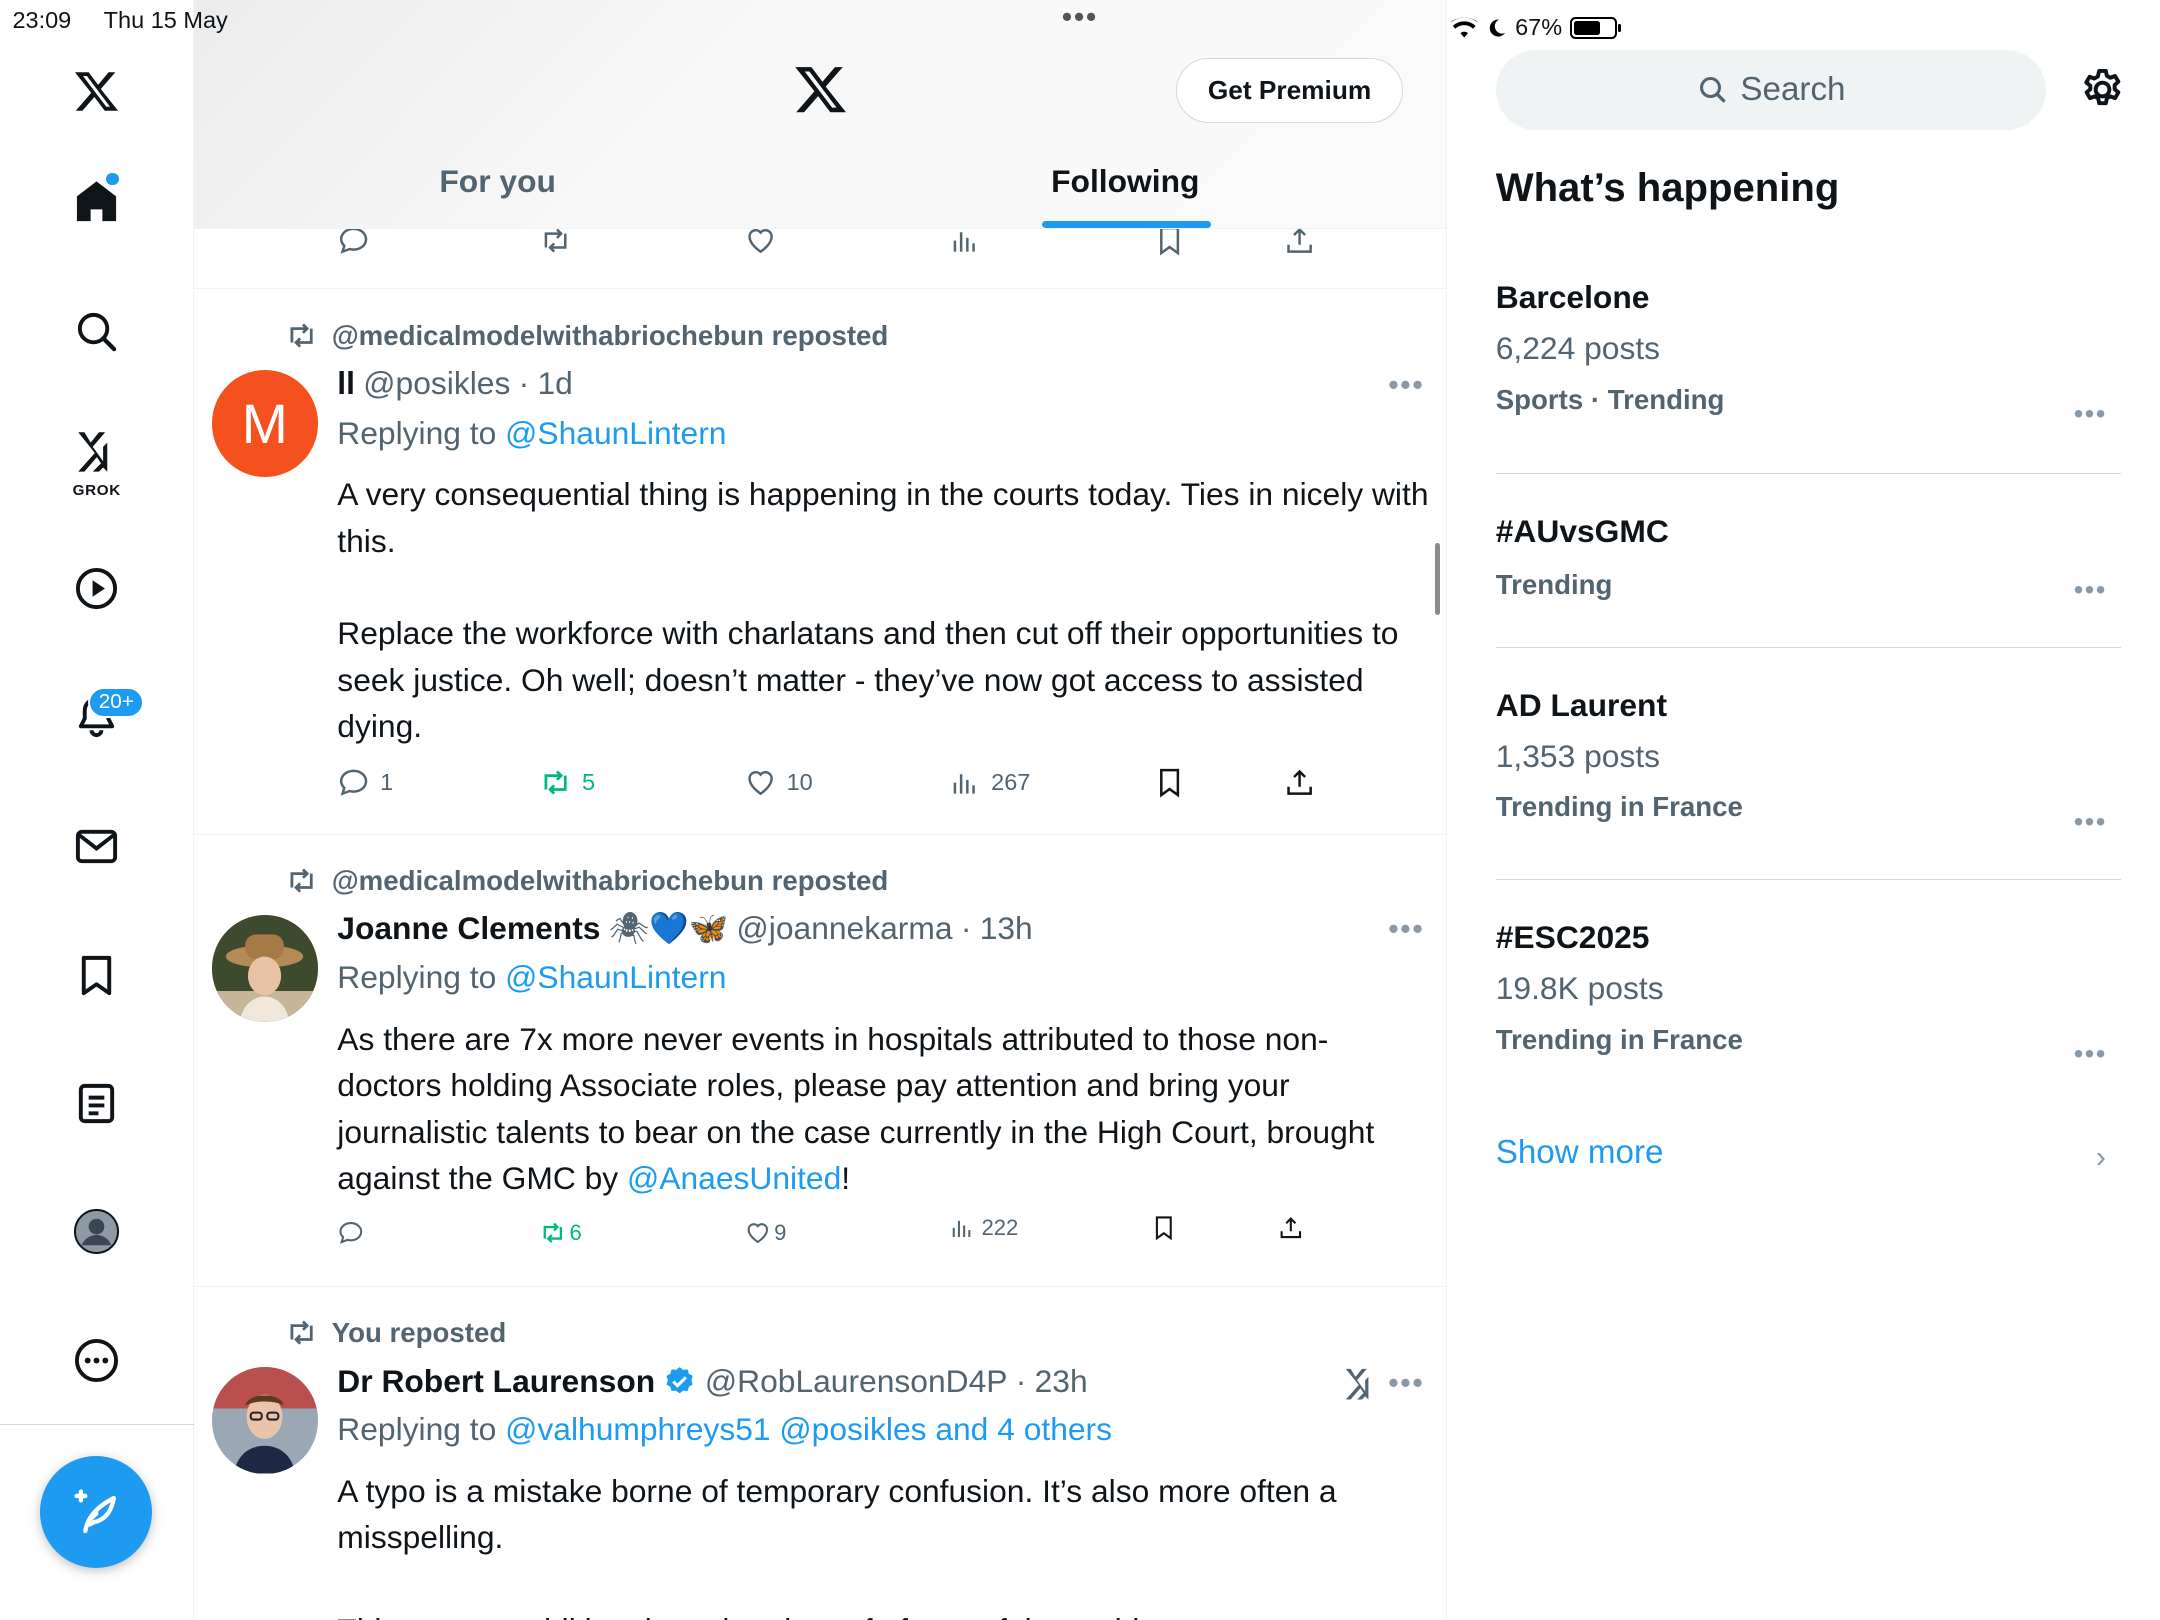 The image size is (2160, 1620). Describe the element at coordinates (1579, 988) in the screenshot. I see `trend-posts: 19.8K posts` at that location.